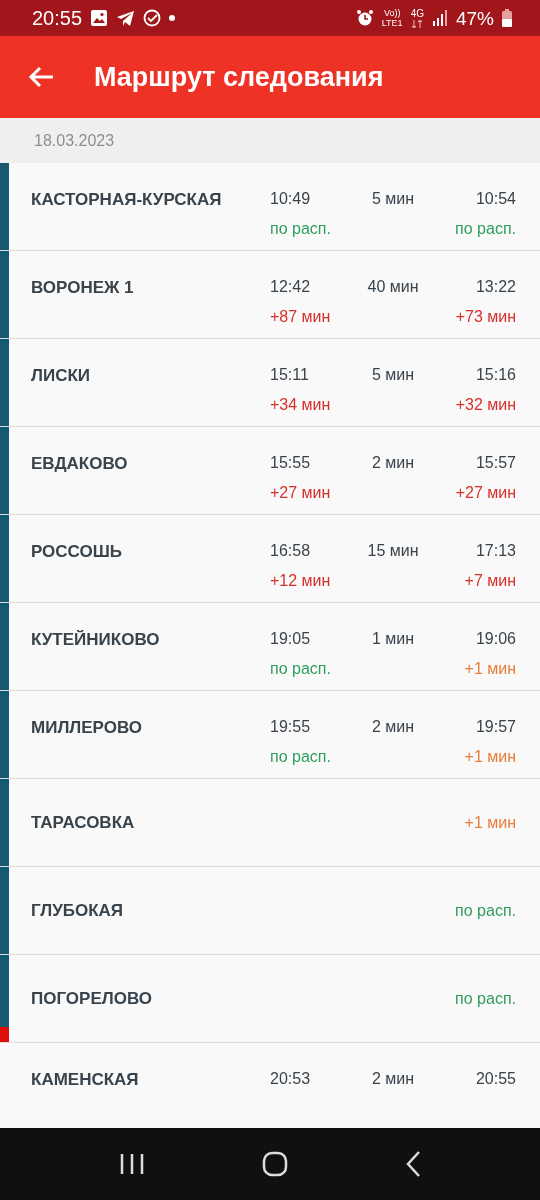 This screenshot has width=540, height=1200. I want to click on screen-title: Маршрут следования, so click(239, 77).